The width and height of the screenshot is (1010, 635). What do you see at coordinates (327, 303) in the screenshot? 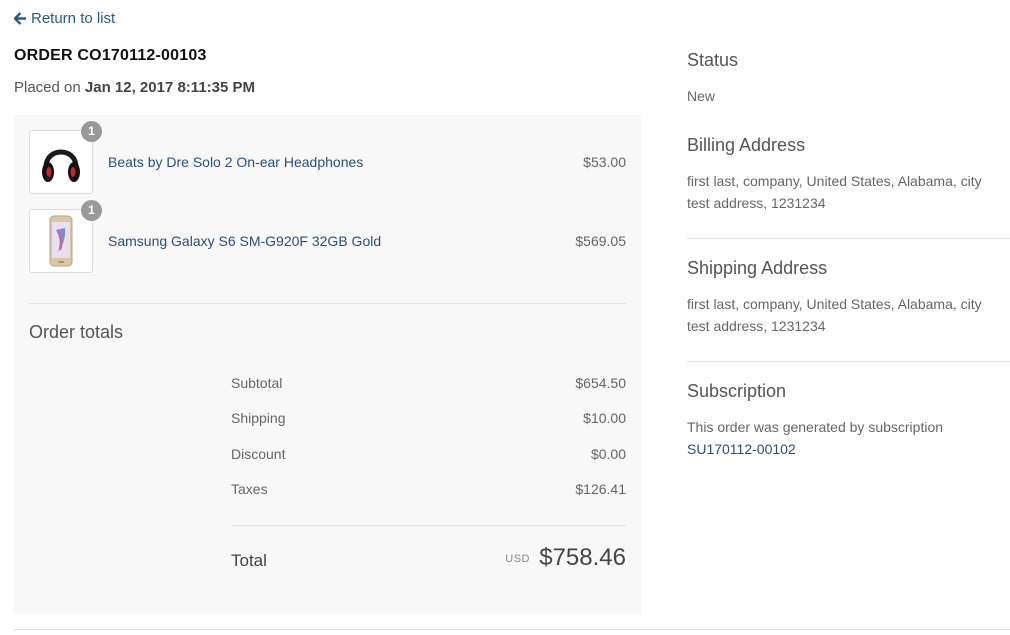
I see `items-divider` at bounding box center [327, 303].